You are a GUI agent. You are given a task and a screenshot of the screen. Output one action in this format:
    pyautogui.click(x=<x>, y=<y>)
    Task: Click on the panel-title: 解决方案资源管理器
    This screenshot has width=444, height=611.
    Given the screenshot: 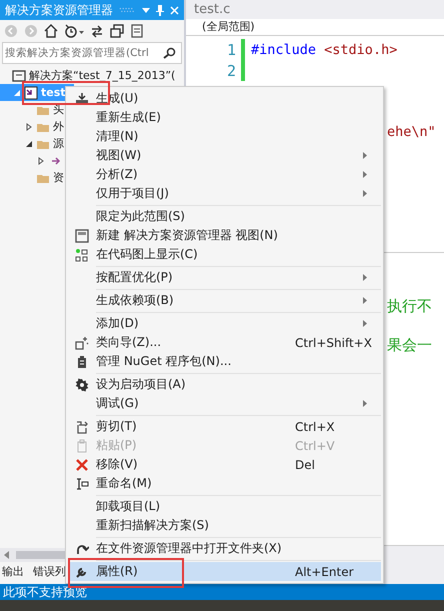 What is the action you would take?
    pyautogui.click(x=59, y=10)
    